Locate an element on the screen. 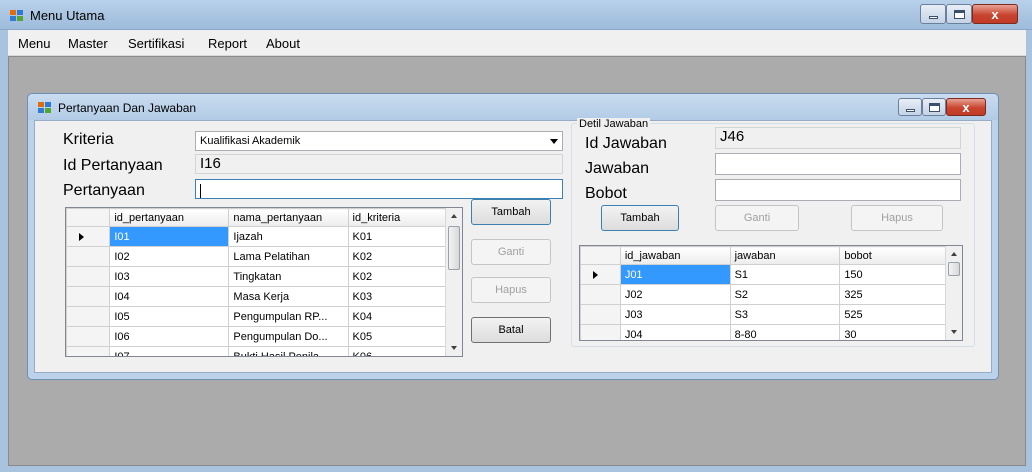 The height and width of the screenshot is (472, 1032). table-row: J03 S3 525 is located at coordinates (763, 314).